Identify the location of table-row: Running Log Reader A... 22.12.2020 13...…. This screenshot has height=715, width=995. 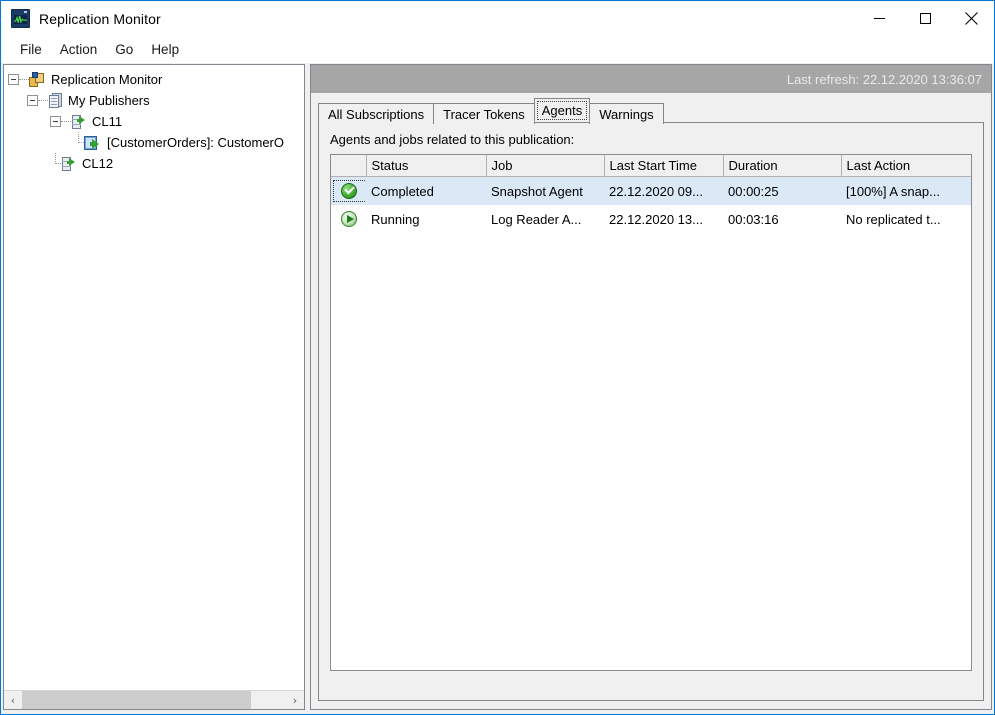
(651, 219).